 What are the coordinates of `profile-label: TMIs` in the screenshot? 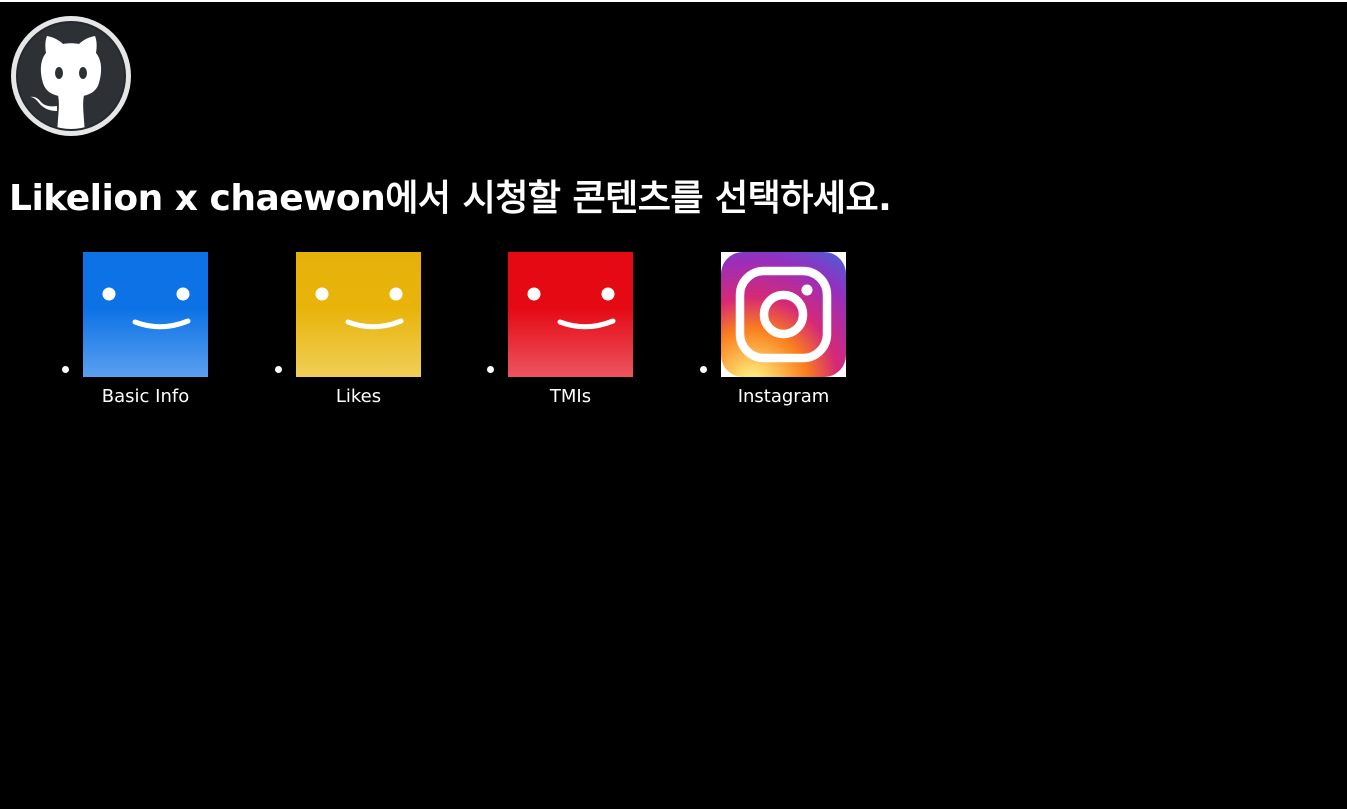 It's located at (570, 396).